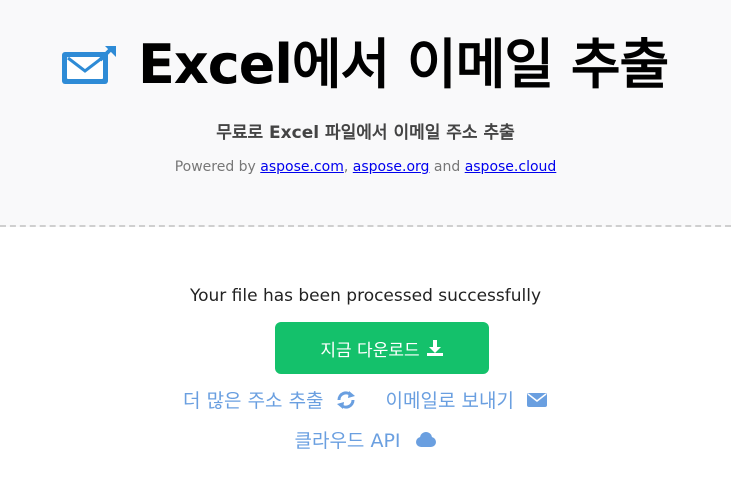 Image resolution: width=731 pixels, height=501 pixels. I want to click on extract-more-label: 더 많은 주소 추출, so click(253, 401).